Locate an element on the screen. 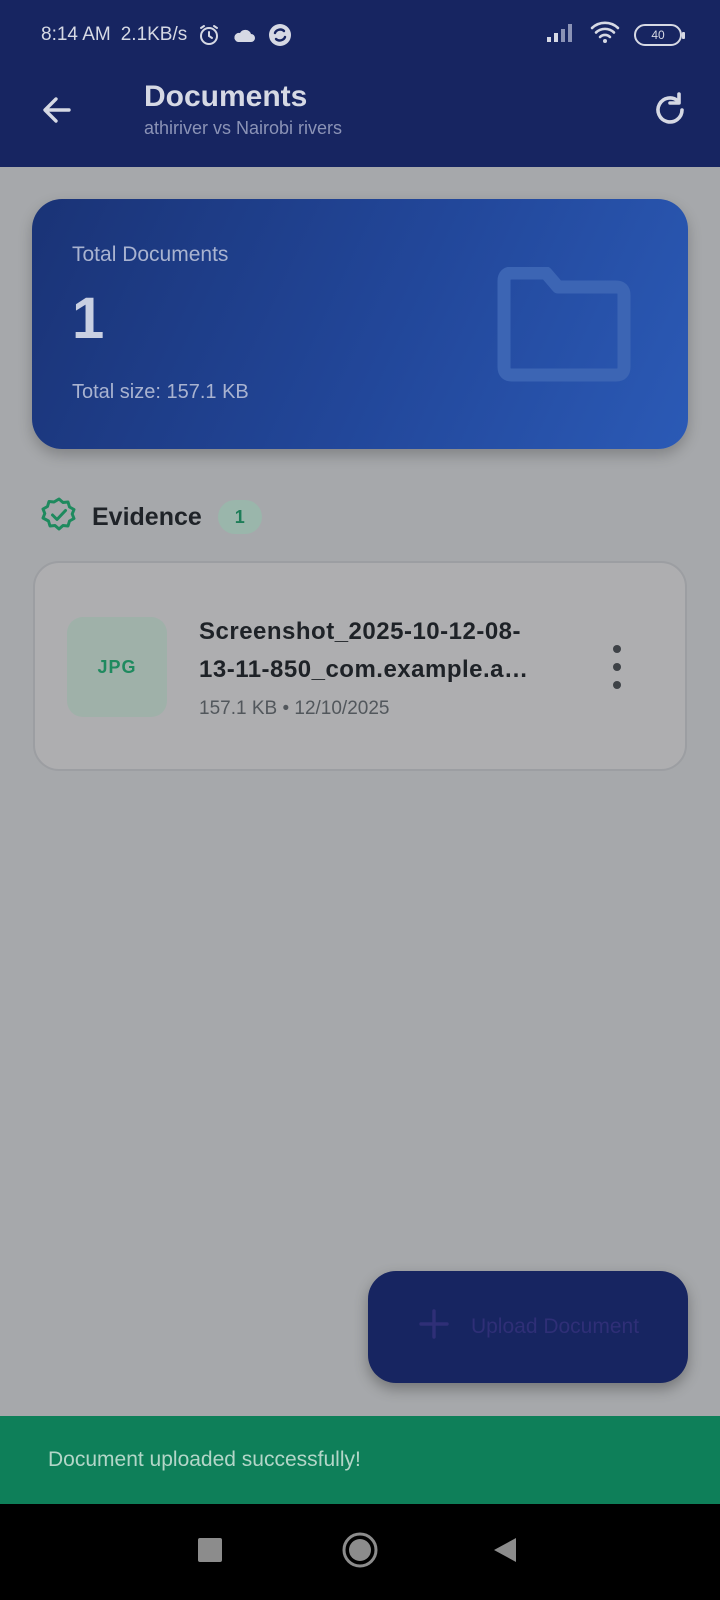 This screenshot has width=720, height=1600. upload-document-label: Upload Document is located at coordinates (555, 1326).